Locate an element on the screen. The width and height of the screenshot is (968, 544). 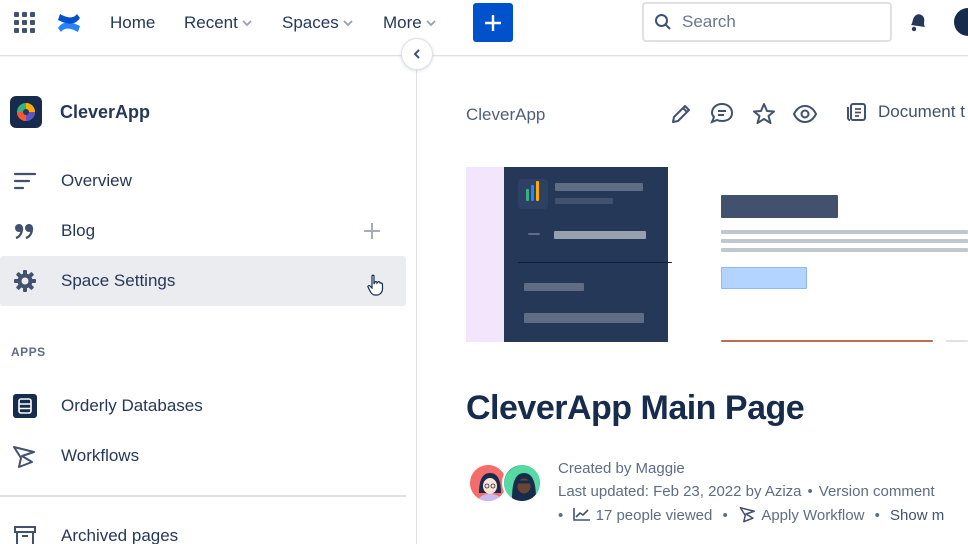
sidebar-item-workflows: Workflows is located at coordinates (203, 456).